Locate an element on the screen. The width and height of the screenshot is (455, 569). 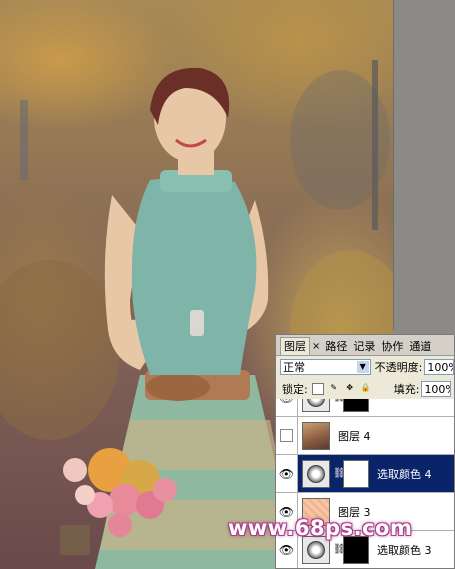
opacity-input: 100% is located at coordinates (439, 367).